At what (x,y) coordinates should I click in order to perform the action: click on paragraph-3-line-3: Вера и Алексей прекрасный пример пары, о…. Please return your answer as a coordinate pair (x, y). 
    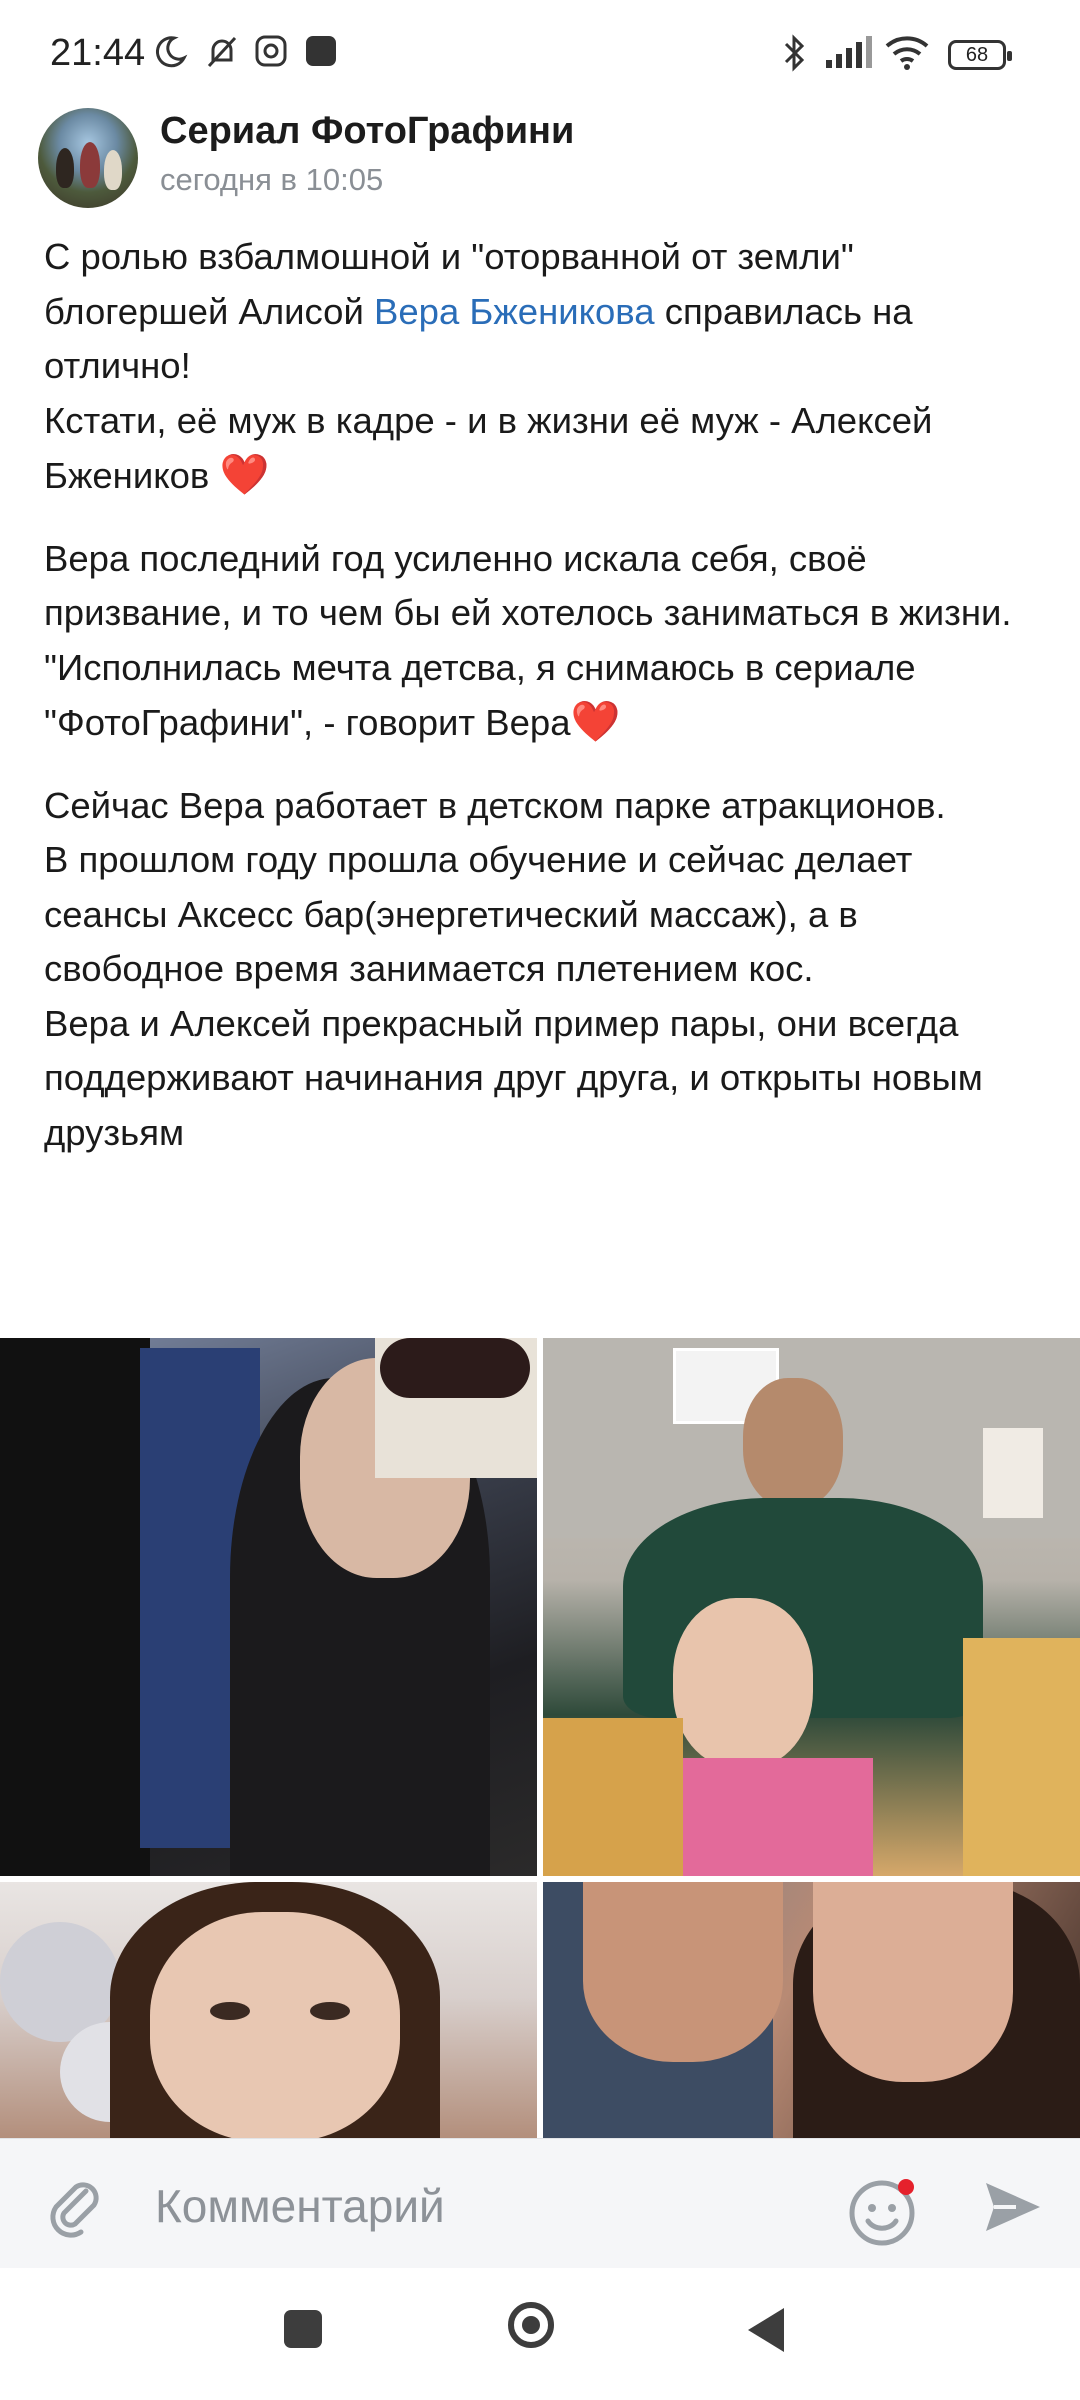
    Looking at the image, I should click on (544, 1079).